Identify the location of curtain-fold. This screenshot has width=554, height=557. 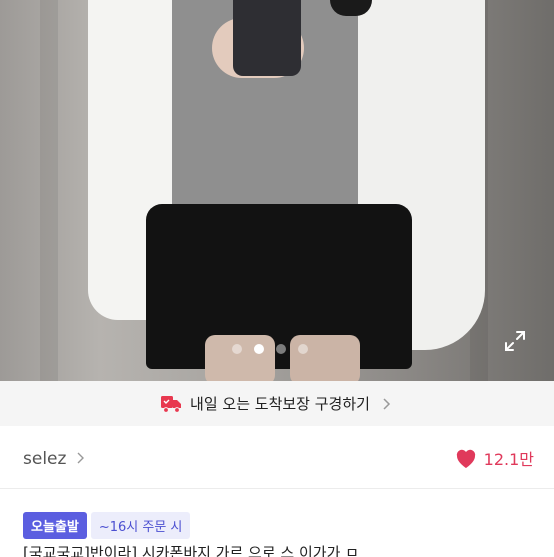
(49, 190).